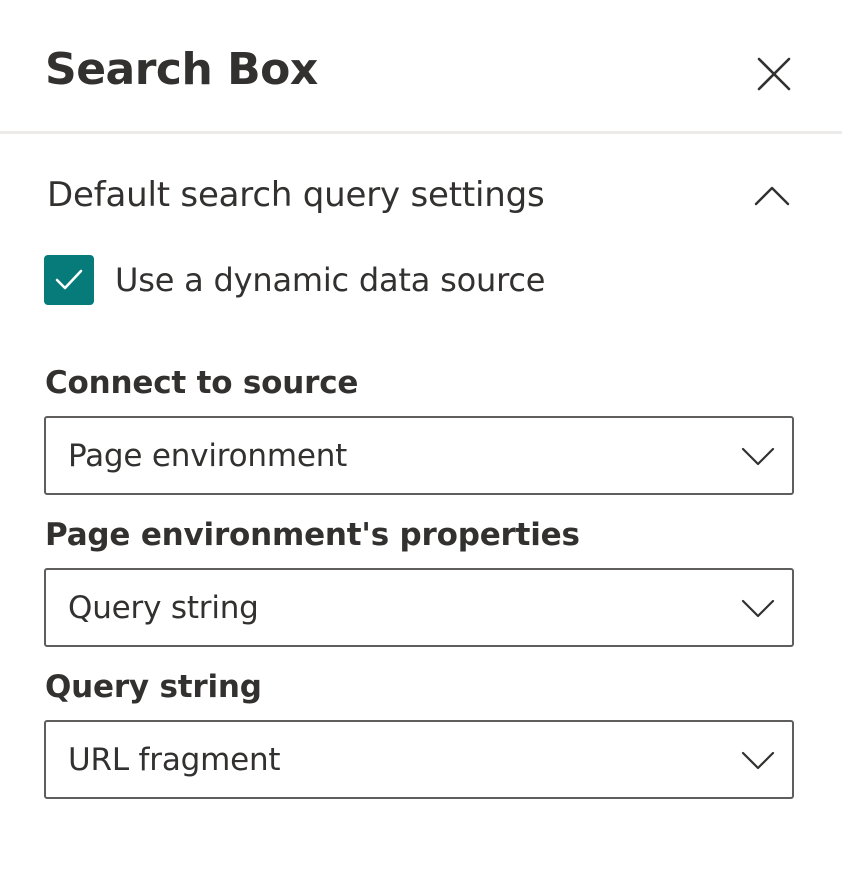 This screenshot has height=886, width=842. I want to click on dynamic-data-source-checkbox-row: Use a dynamic data source, so click(294, 280).